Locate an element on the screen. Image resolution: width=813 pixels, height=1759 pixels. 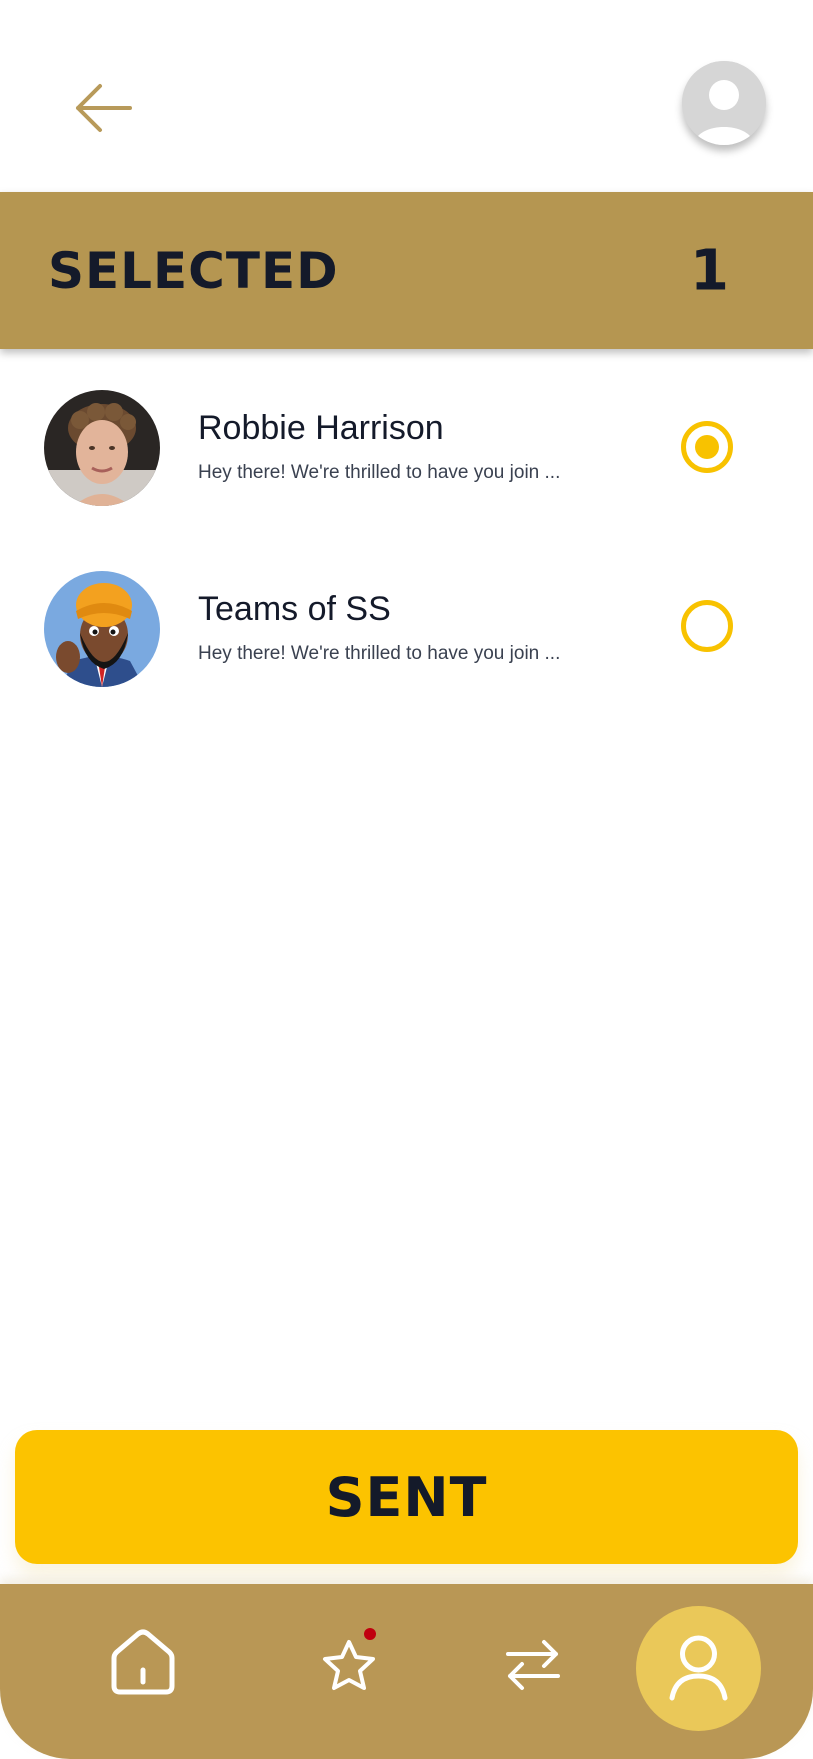
select-radio-checked is located at coordinates (707, 447).